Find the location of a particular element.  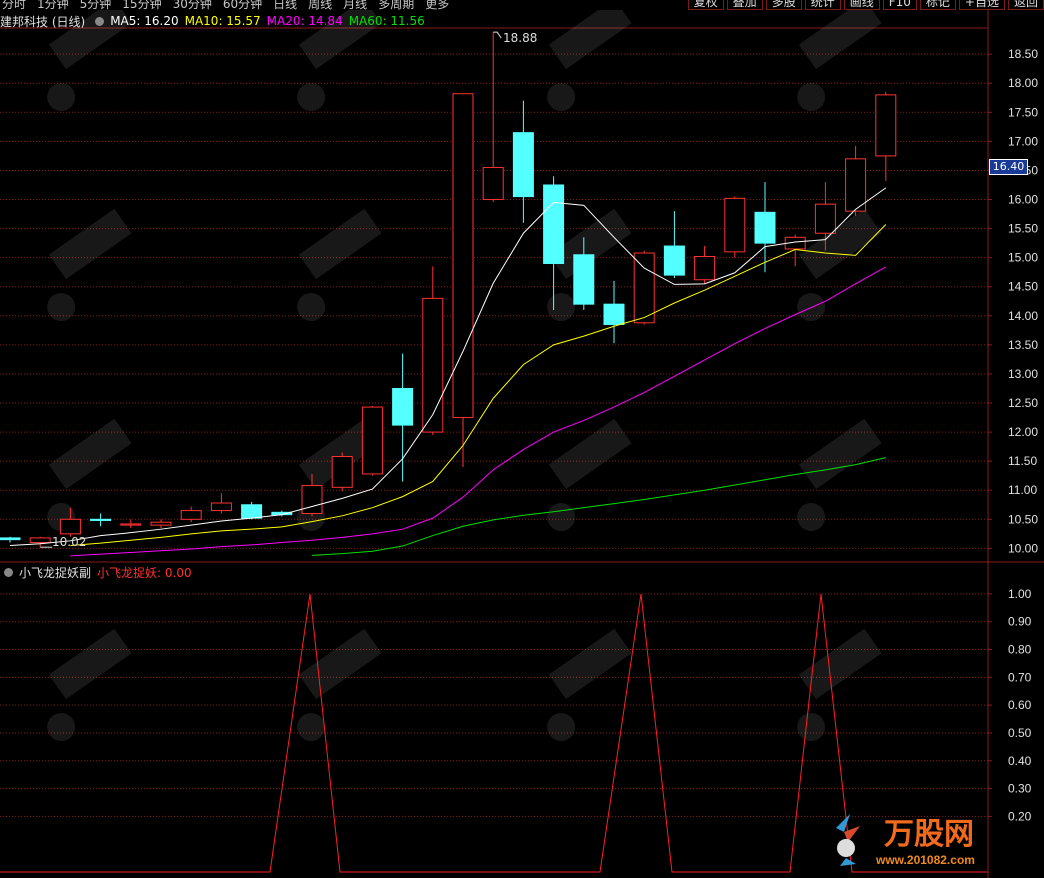

price-tick-label: 12.50 is located at coordinates (1023, 403).